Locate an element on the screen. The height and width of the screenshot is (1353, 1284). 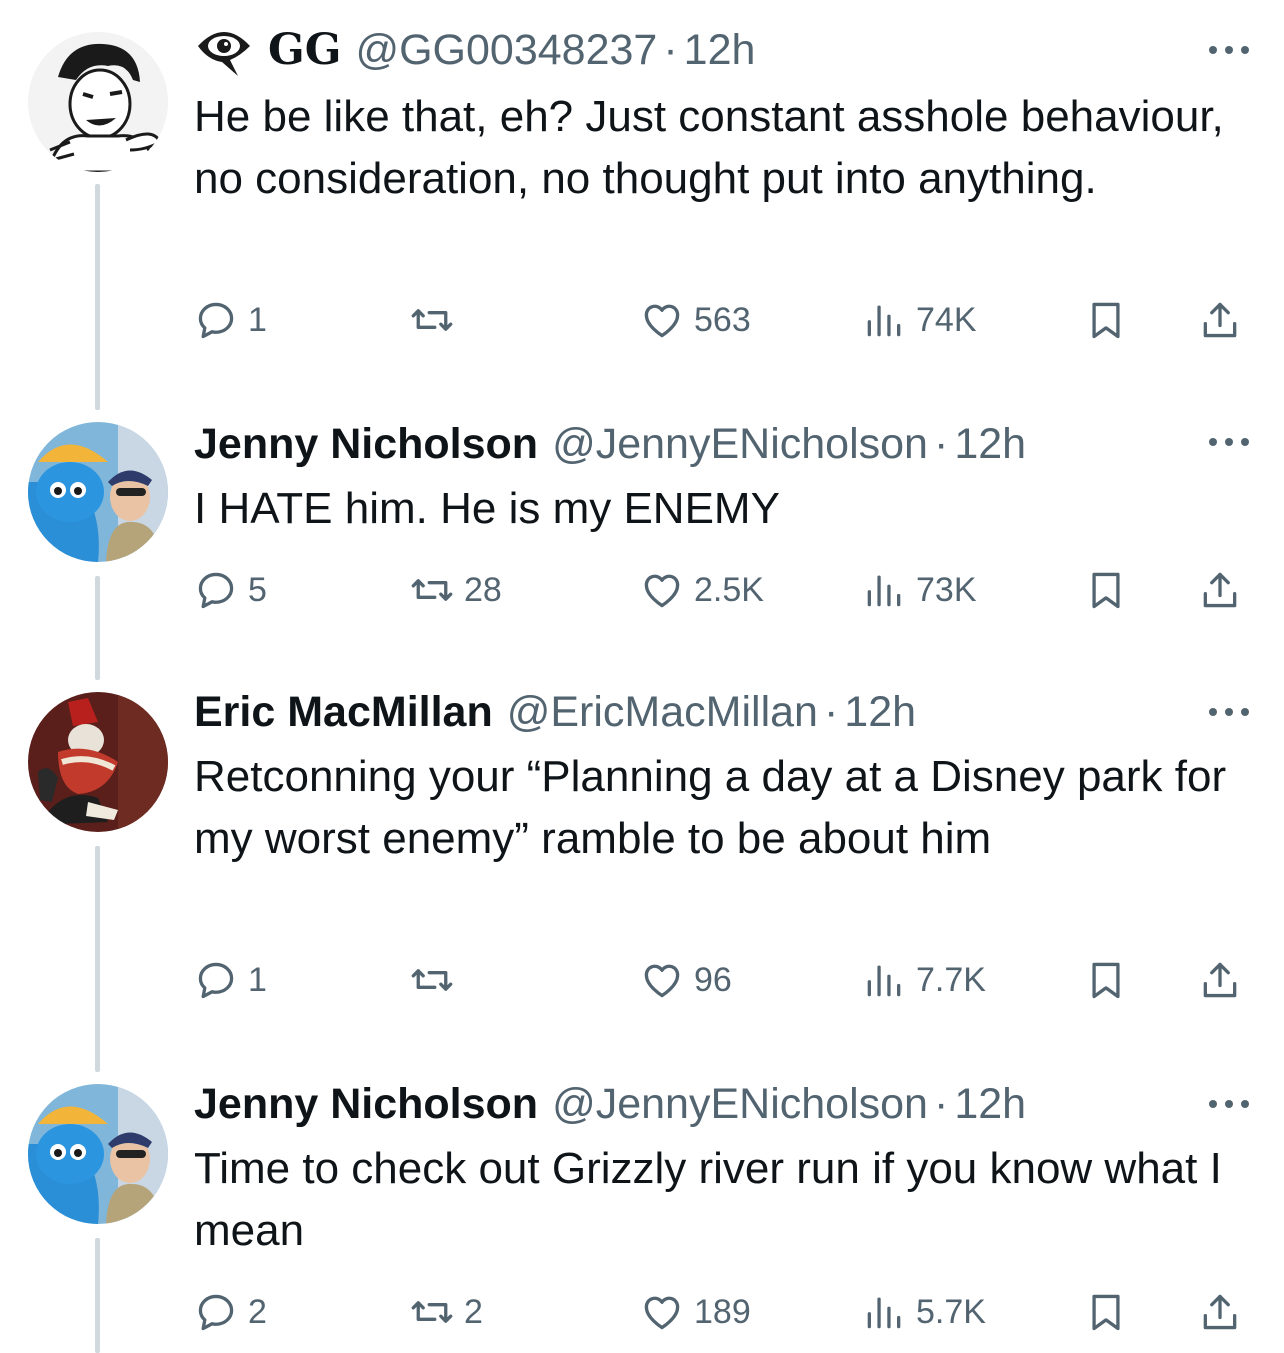
like-button: 563 is located at coordinates (695, 320).